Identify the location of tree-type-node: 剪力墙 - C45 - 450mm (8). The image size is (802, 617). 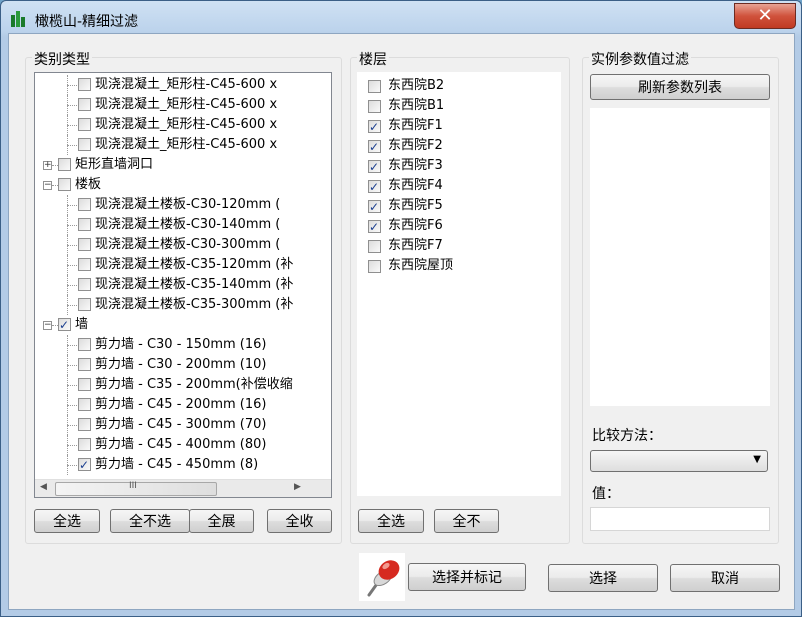
(183, 465).